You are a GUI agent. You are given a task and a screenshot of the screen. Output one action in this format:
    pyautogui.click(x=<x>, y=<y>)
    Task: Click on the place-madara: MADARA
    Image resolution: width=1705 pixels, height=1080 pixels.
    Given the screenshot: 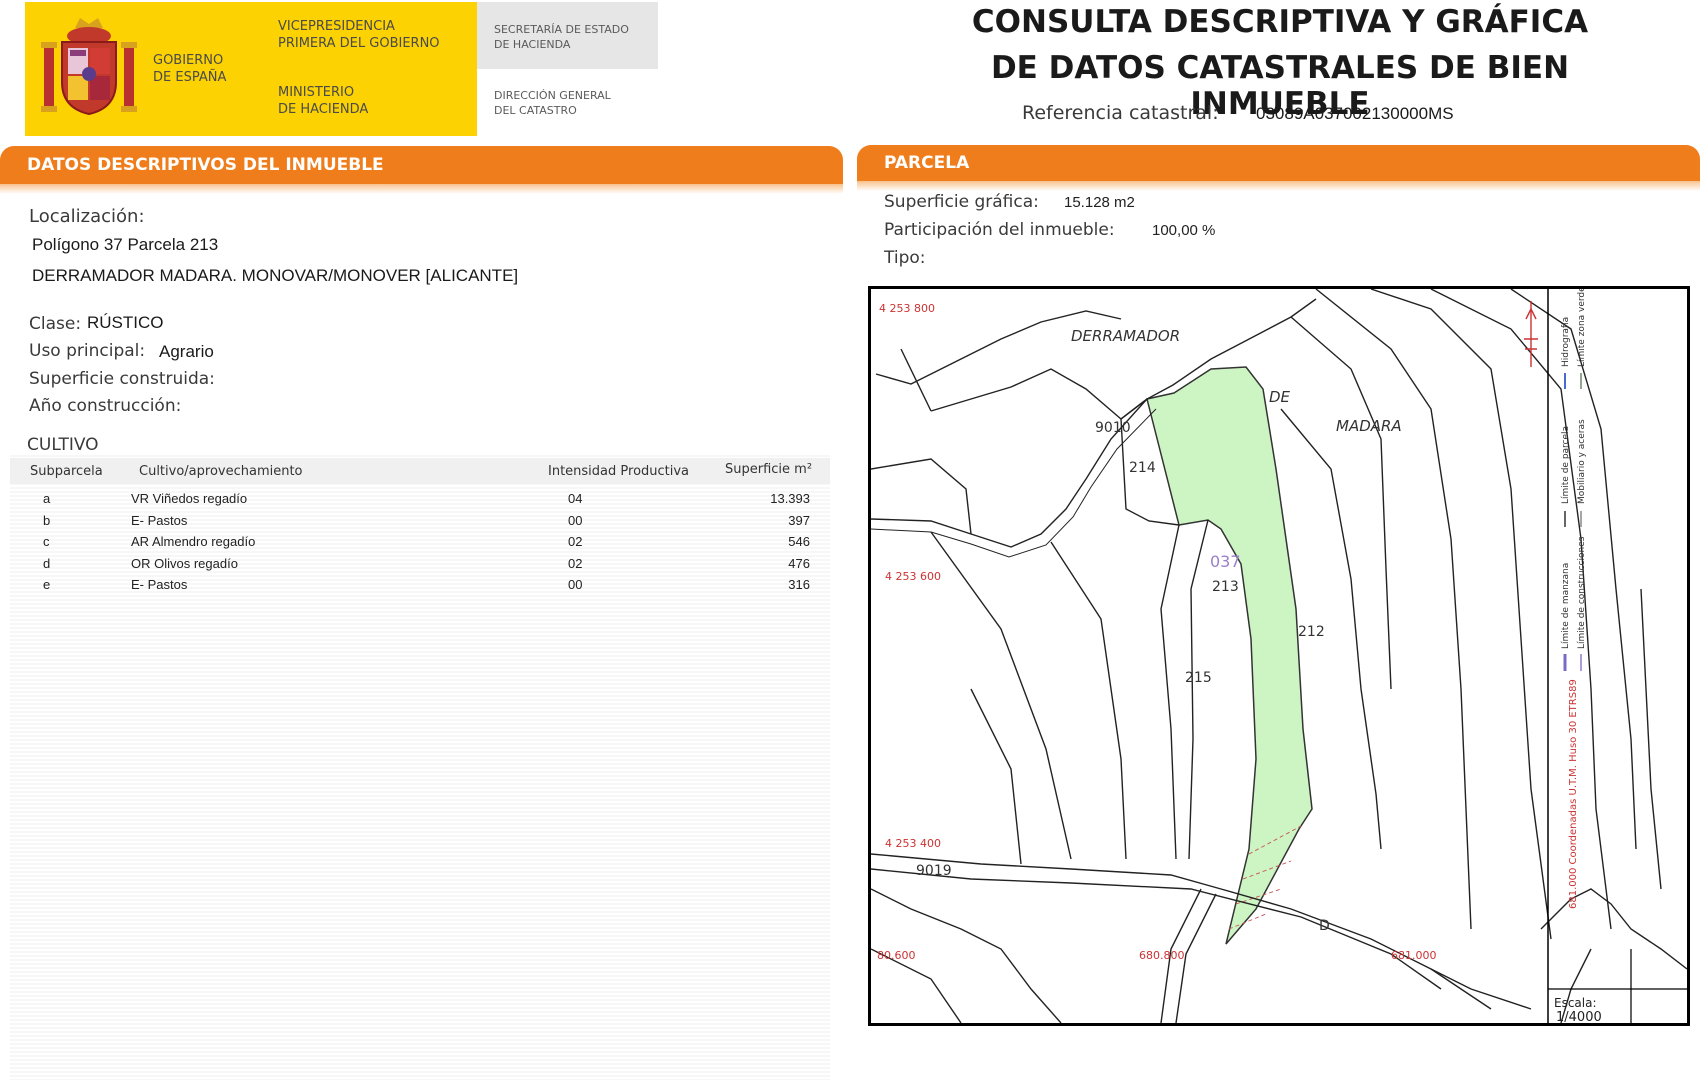 What is the action you would take?
    pyautogui.click(x=1369, y=426)
    